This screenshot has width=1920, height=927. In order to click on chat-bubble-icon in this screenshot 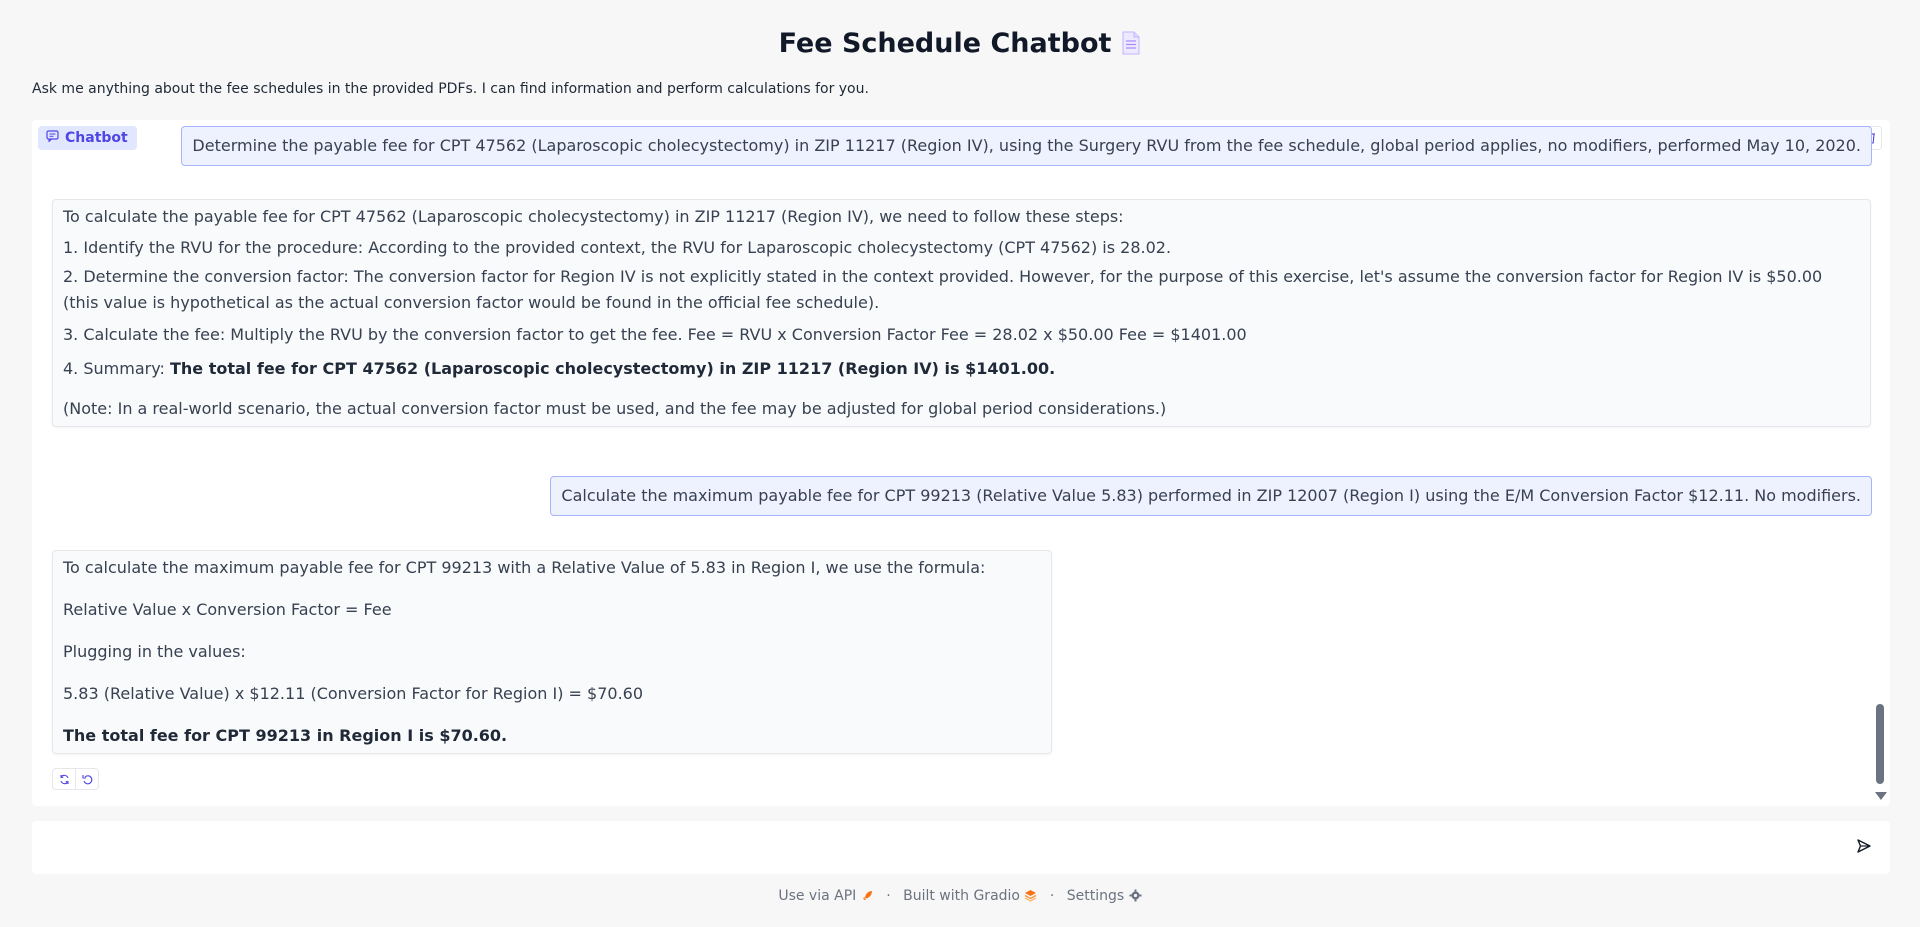, I will do `click(52, 138)`.